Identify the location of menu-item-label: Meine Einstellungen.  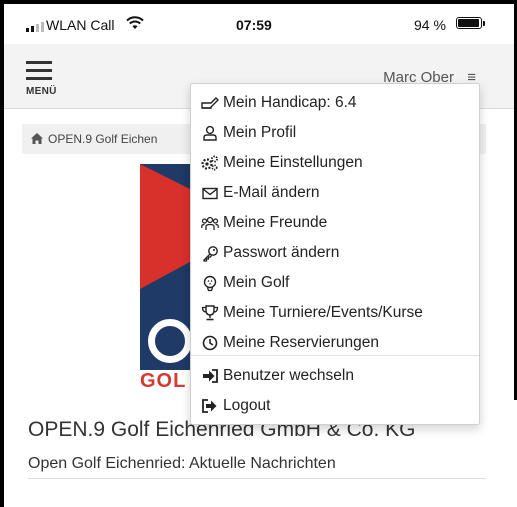
(293, 162).